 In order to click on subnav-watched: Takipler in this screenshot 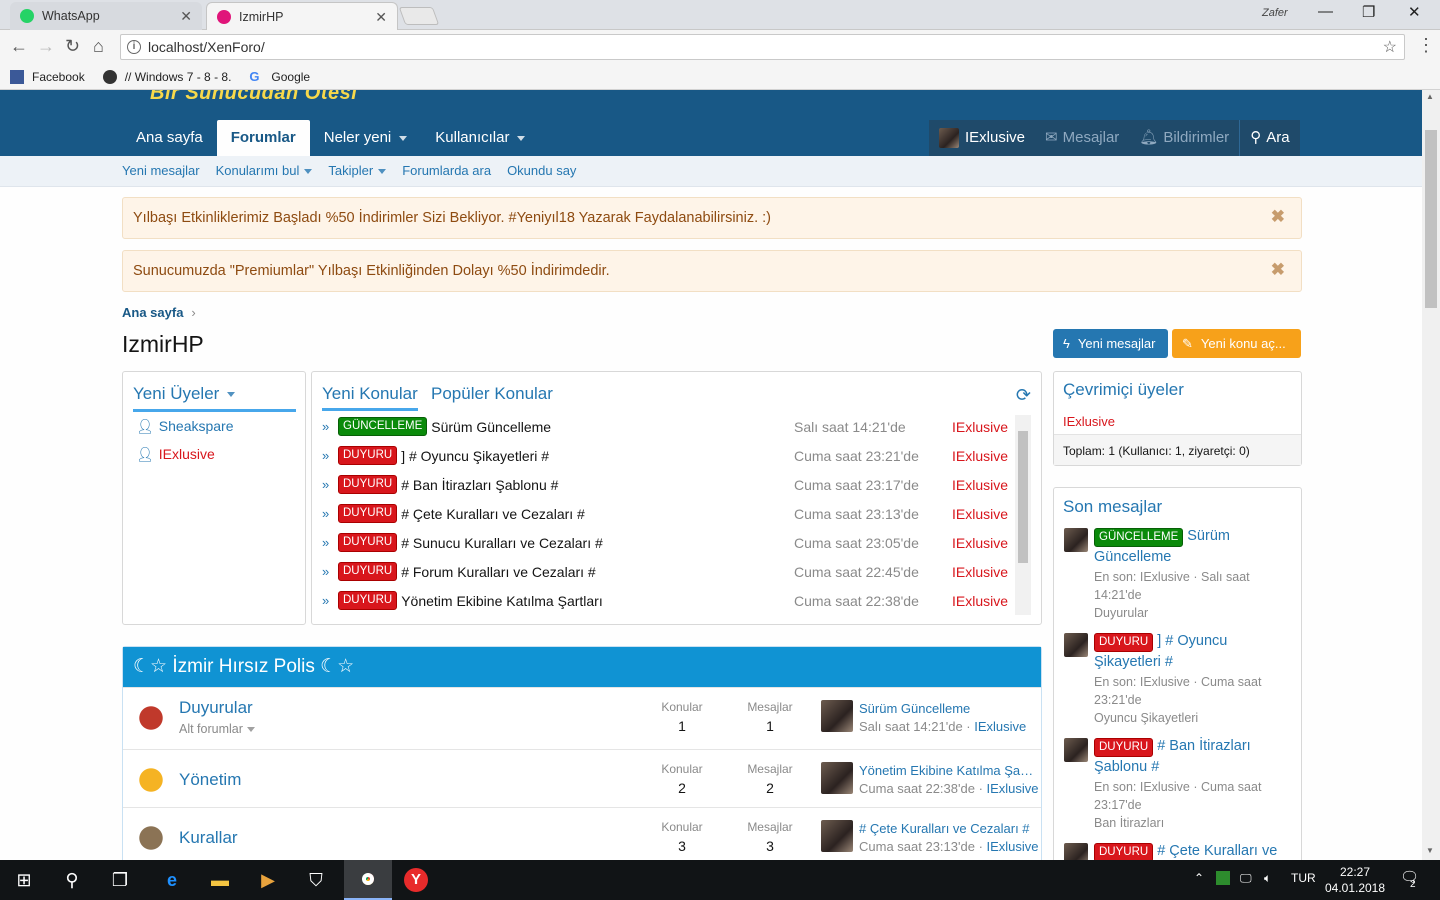, I will do `click(357, 170)`.